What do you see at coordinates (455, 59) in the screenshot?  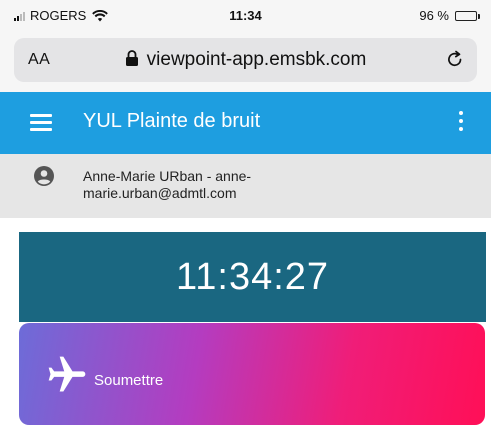 I see `reload-icon` at bounding box center [455, 59].